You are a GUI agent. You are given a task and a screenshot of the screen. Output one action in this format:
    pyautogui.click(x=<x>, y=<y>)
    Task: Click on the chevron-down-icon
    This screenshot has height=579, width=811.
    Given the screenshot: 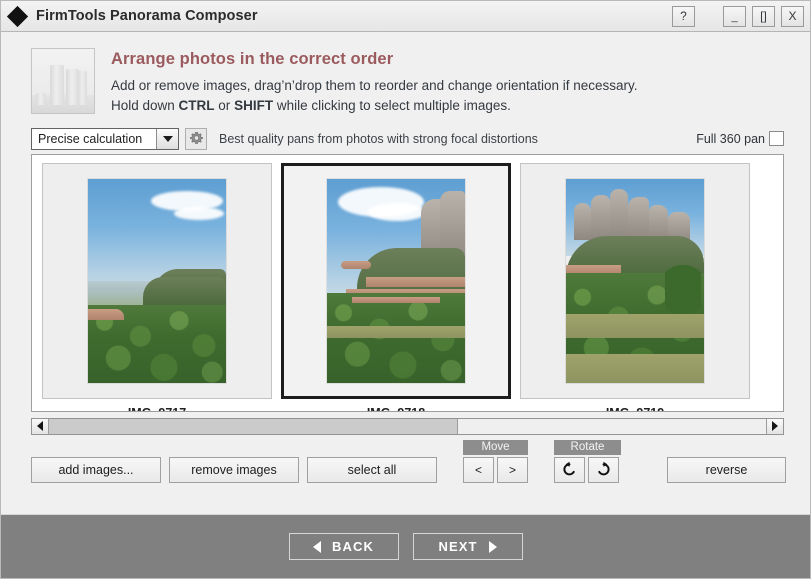 What is the action you would take?
    pyautogui.click(x=167, y=138)
    